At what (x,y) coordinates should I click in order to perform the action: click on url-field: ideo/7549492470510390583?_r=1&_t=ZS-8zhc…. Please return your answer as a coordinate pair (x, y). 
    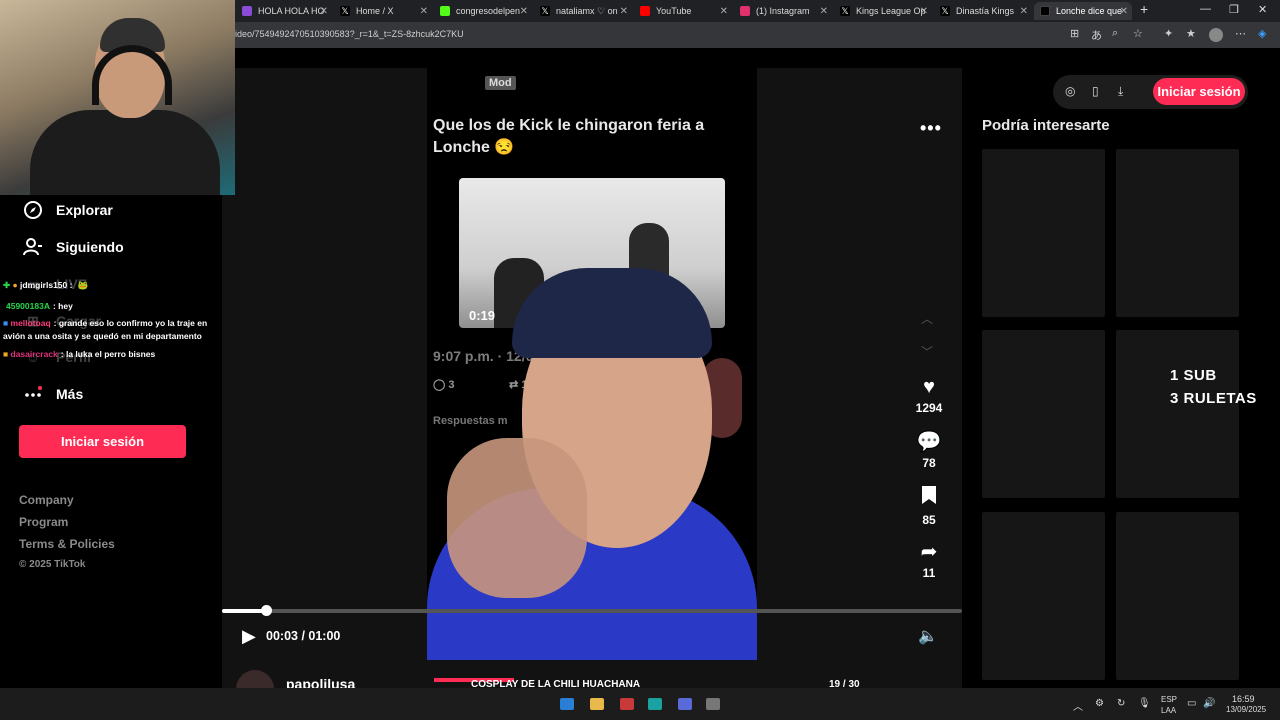
    Looking at the image, I should click on (349, 34).